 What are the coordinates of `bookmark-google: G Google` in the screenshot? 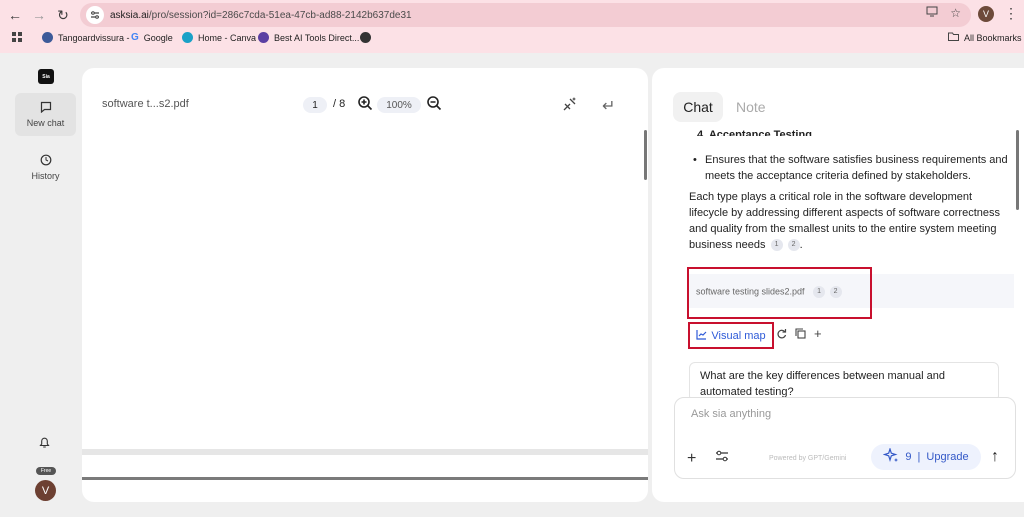 It's located at (152, 37).